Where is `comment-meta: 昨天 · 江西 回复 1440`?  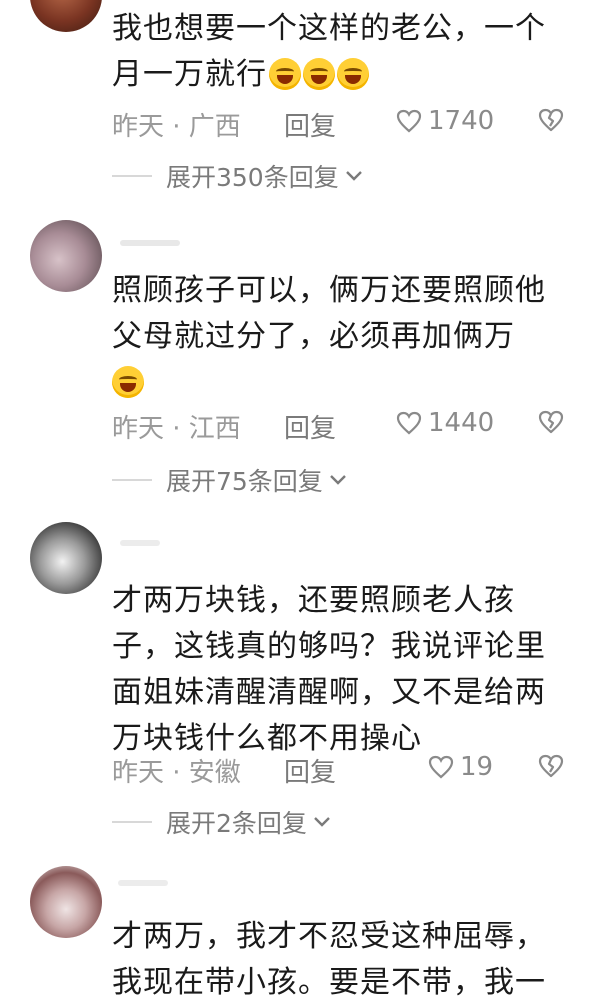
comment-meta: 昨天 · 江西 回复 1440 is located at coordinates (342, 424).